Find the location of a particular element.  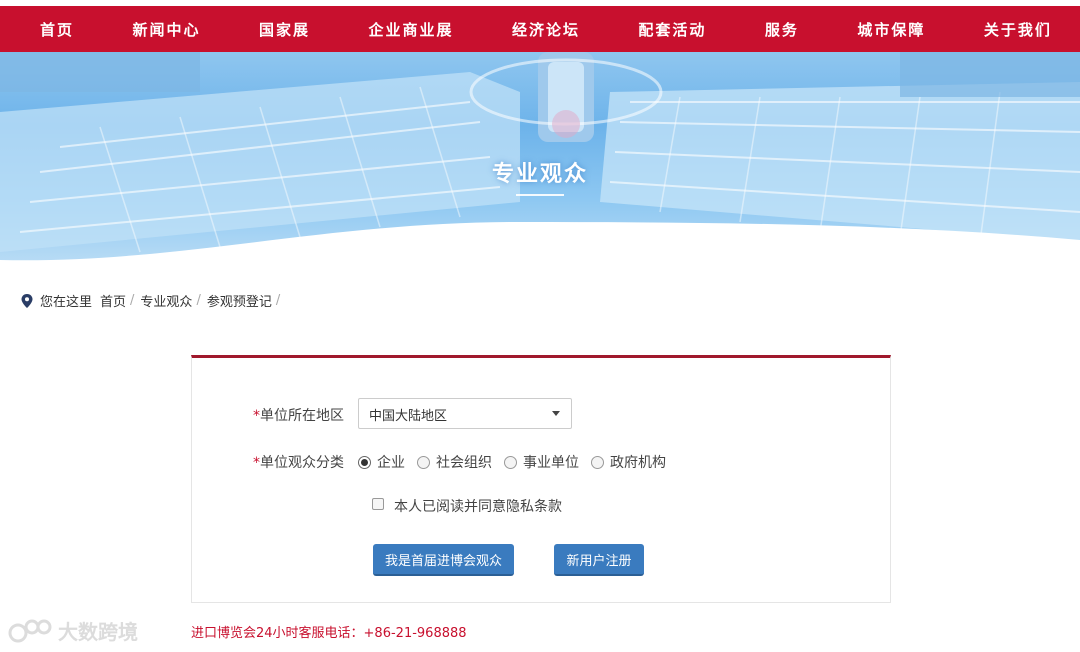

service-hotline: 进口博览会24小时客服电话：+86-21-968888 is located at coordinates (329, 633).